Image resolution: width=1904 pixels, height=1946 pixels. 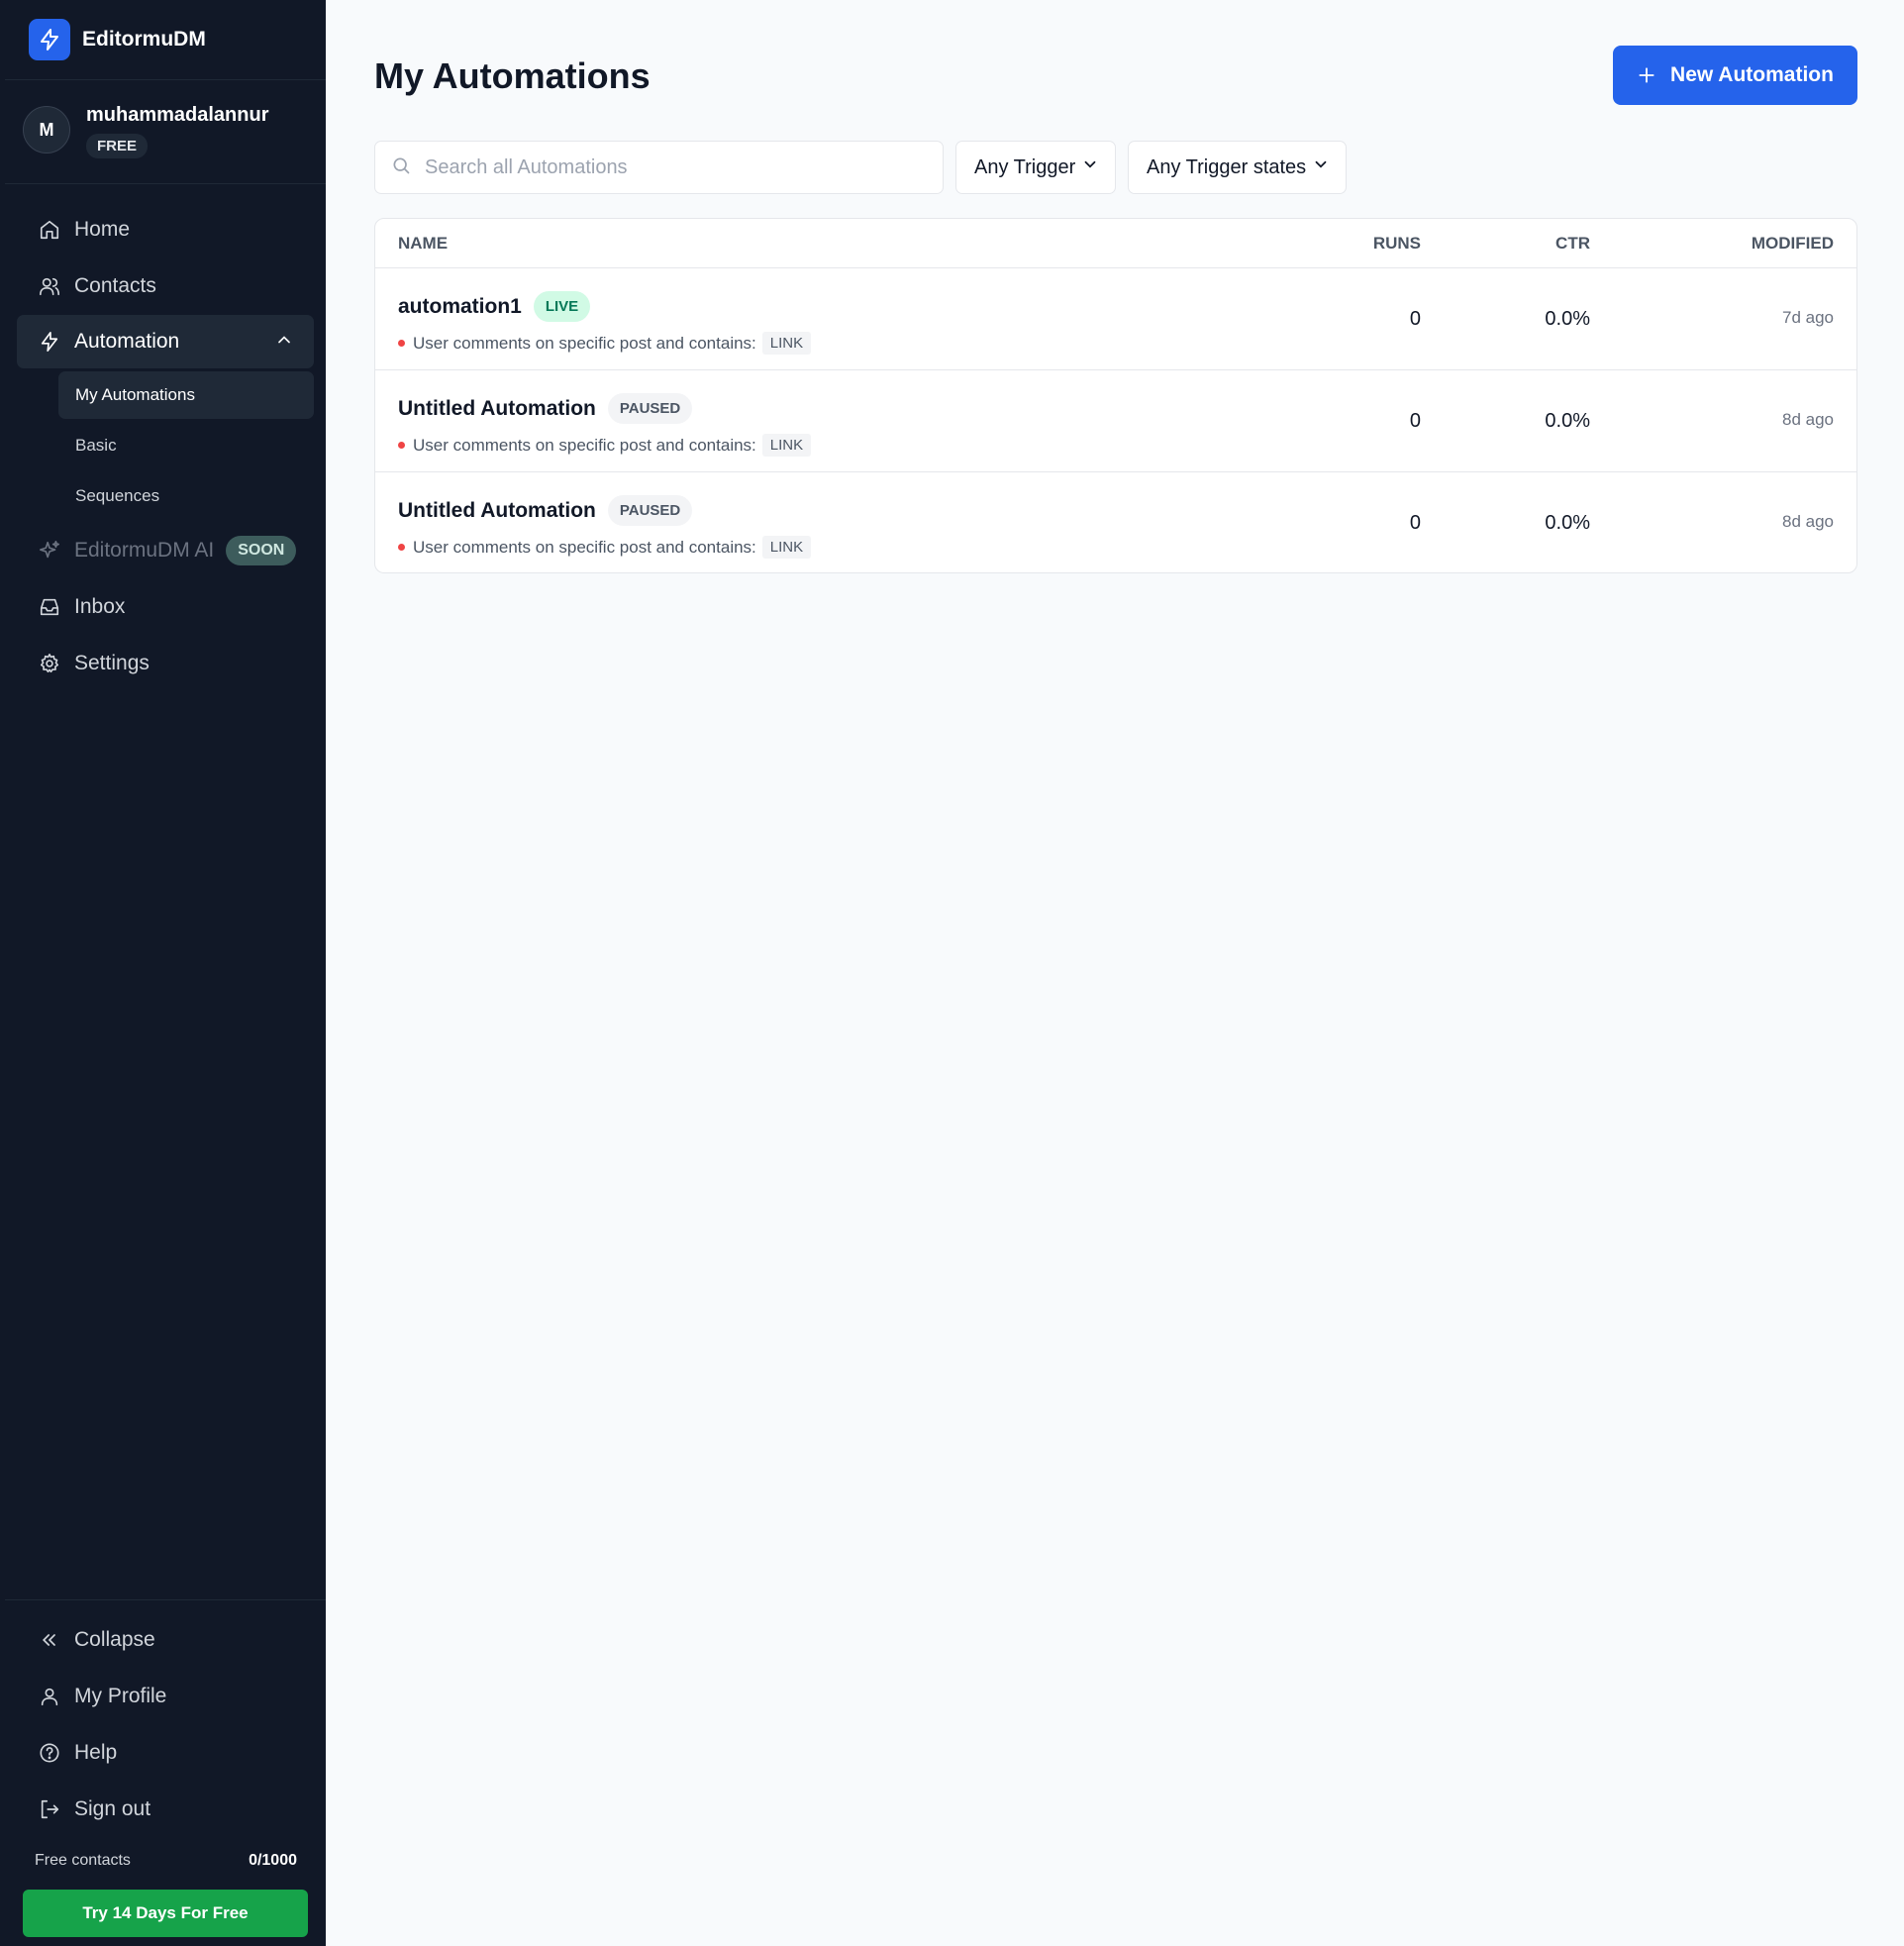 I want to click on automation-name: automation1, so click(x=460, y=307).